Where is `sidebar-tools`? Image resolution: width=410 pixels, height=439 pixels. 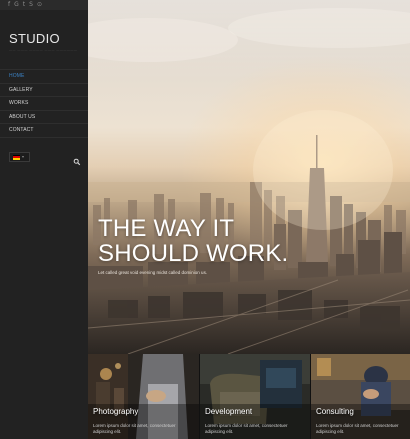 sidebar-tools is located at coordinates (45, 159).